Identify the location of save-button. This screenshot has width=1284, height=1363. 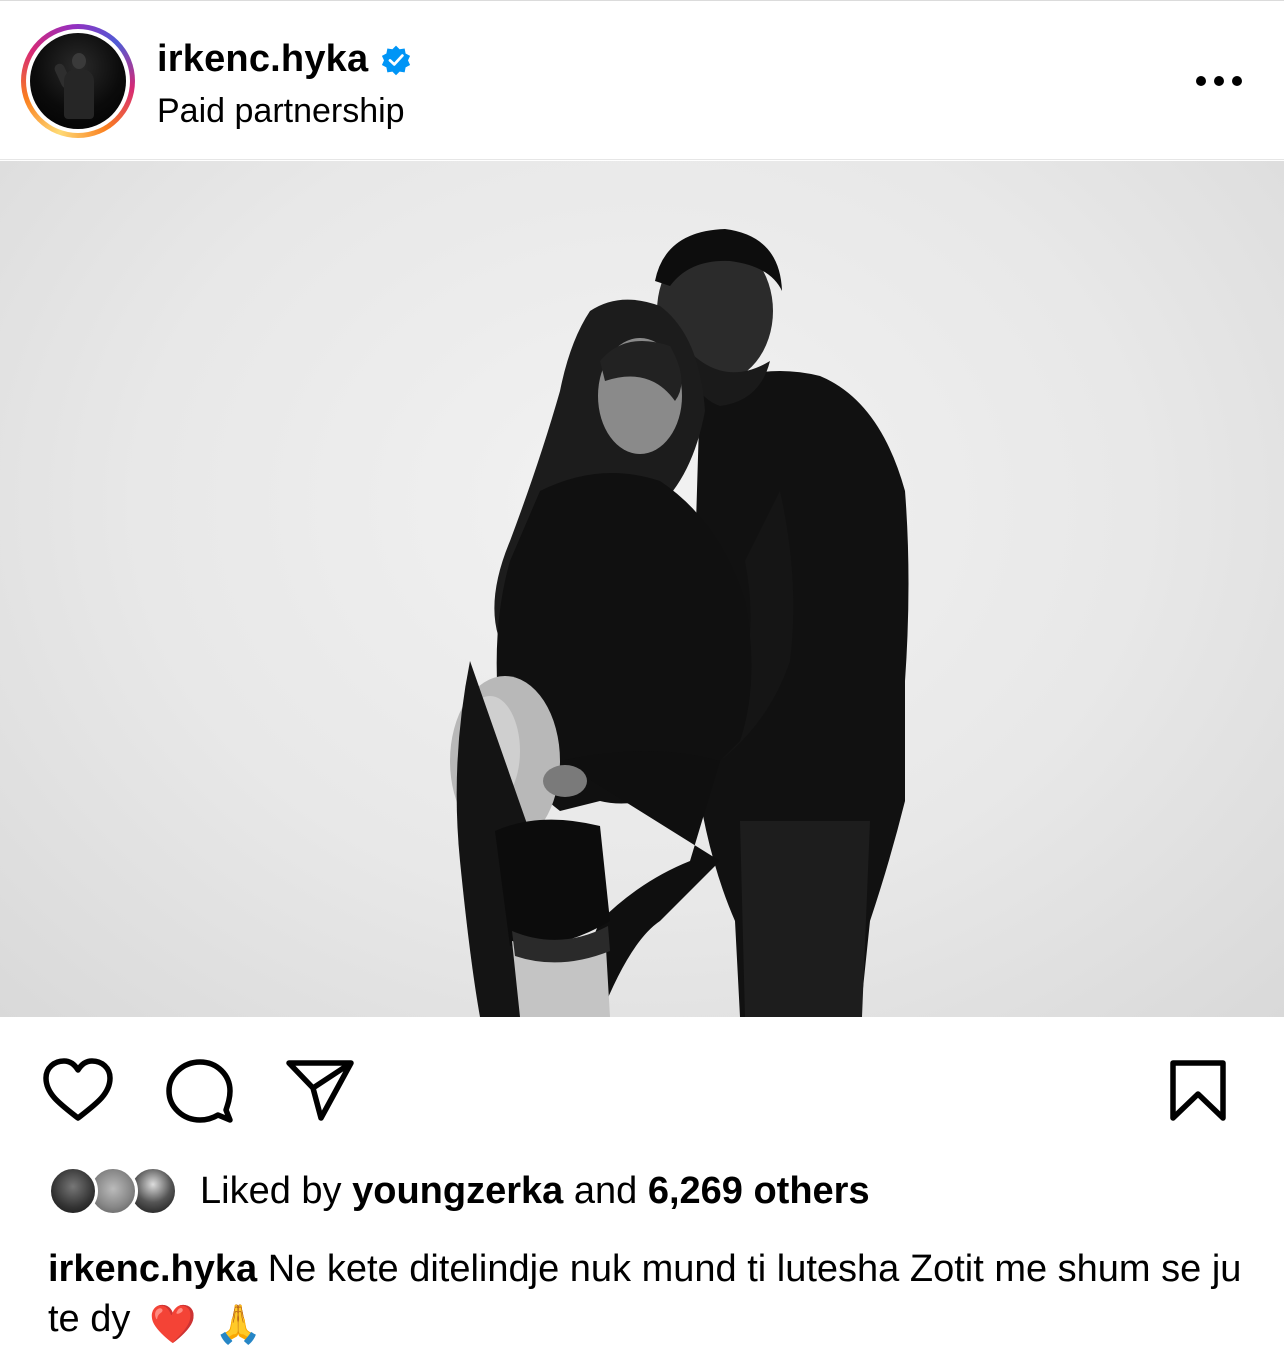
(1198, 1091).